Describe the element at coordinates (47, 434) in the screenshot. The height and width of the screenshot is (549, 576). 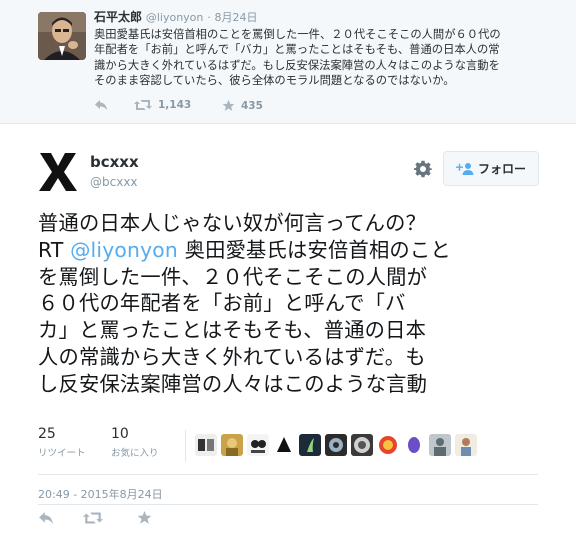
I see `retweet-stat-count: 25` at that location.